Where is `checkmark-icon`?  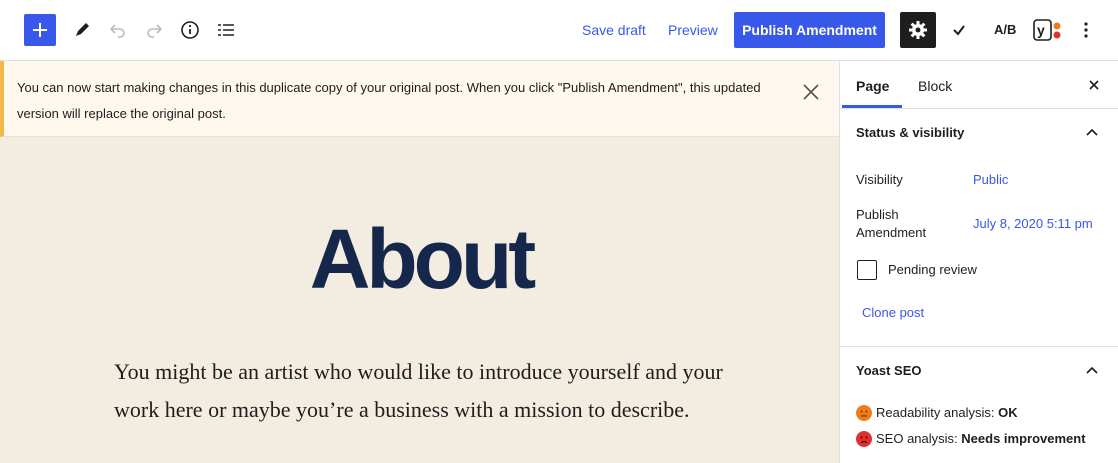 checkmark-icon is located at coordinates (959, 30).